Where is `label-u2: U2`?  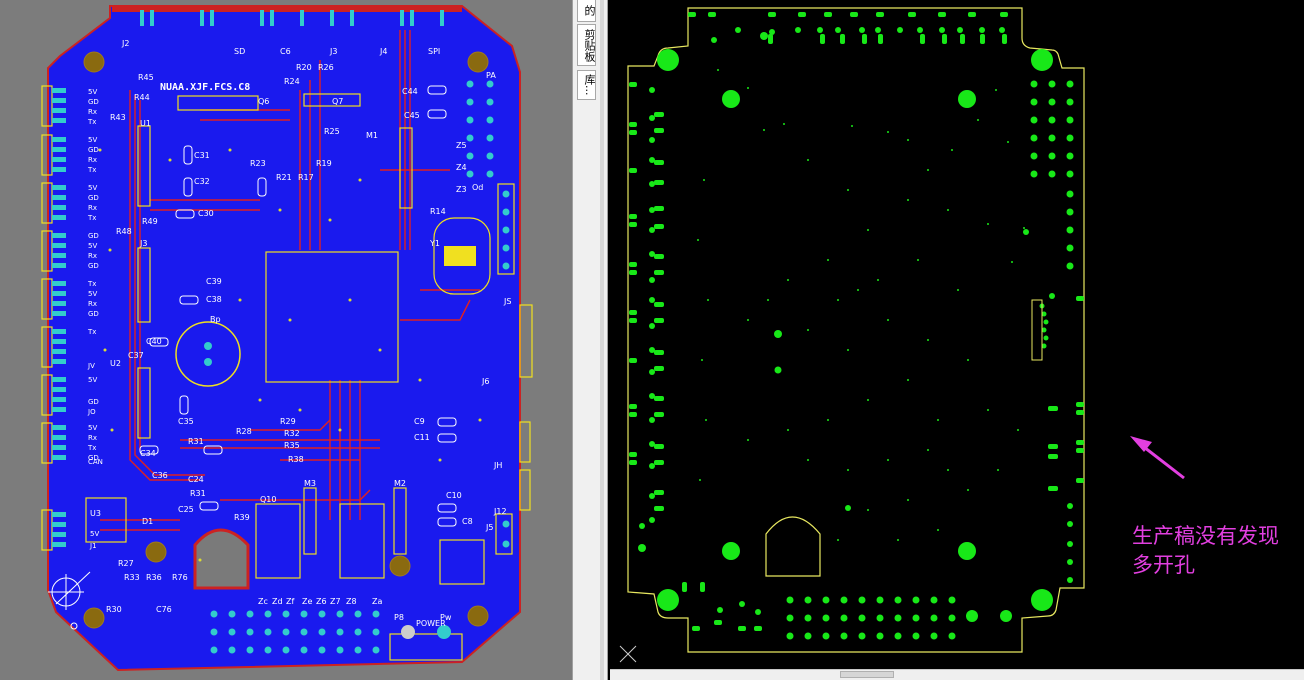
label-u2: U2 is located at coordinates (115, 363).